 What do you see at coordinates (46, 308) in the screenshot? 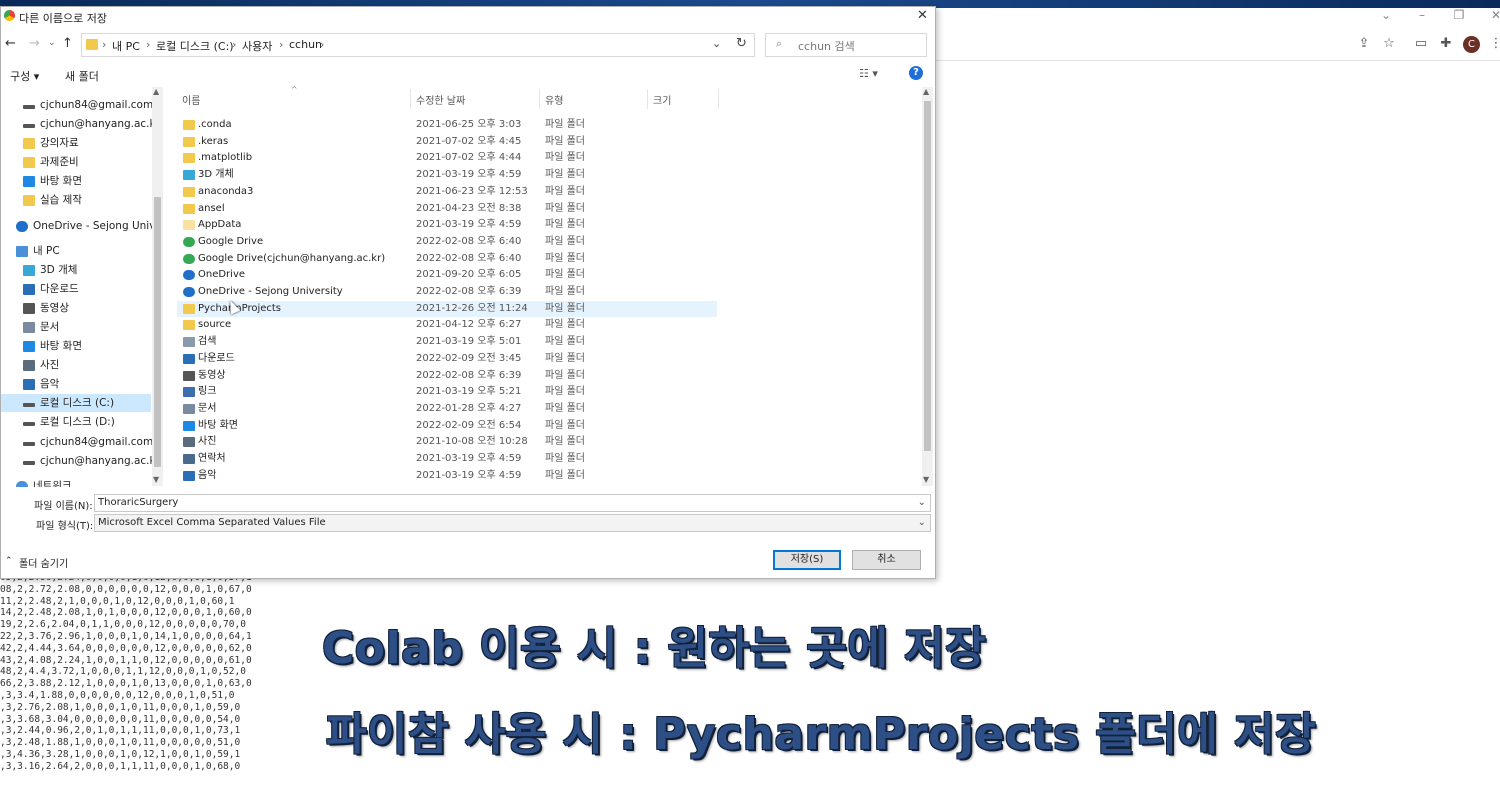
I see `nav-item: 동영상` at bounding box center [46, 308].